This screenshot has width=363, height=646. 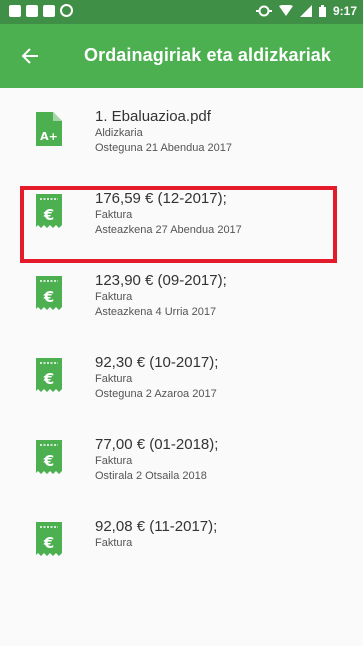 I want to click on item-date: Osteguna 21 Abendua 2017, so click(x=164, y=148).